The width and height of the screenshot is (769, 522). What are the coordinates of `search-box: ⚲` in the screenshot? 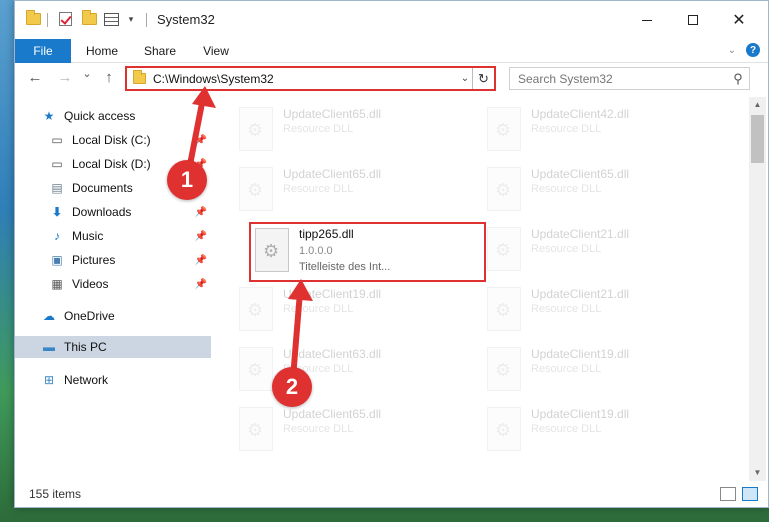 It's located at (629, 78).